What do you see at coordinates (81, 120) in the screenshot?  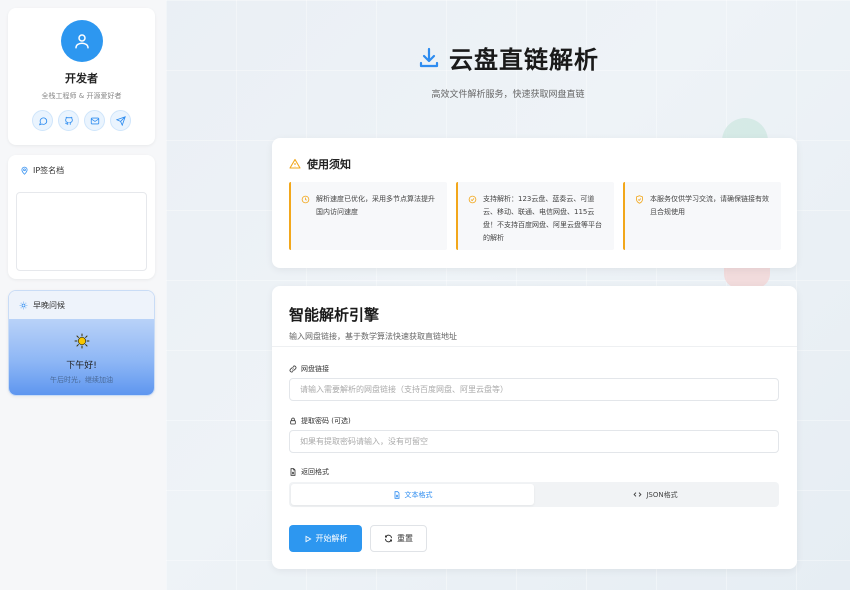 I see `social-links` at bounding box center [81, 120].